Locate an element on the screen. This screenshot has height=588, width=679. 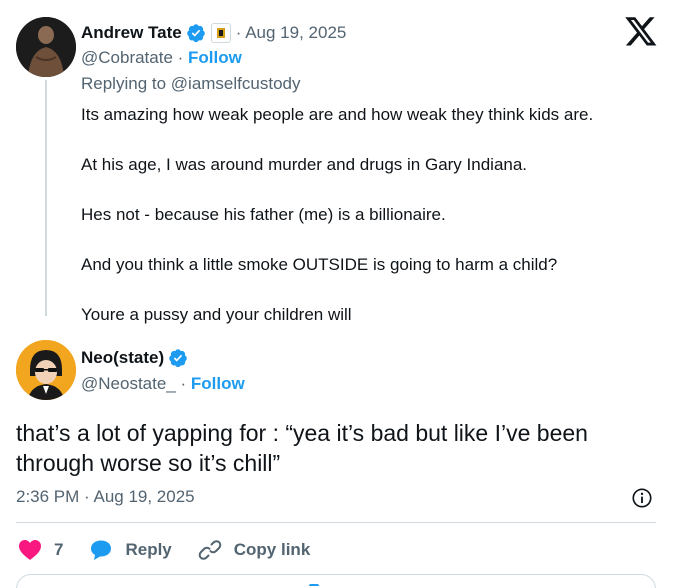
replying-prefix: Replying to is located at coordinates (126, 83).